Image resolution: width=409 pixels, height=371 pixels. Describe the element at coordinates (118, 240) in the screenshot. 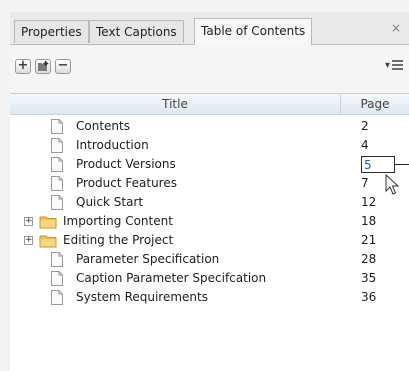

I see `entry-title: Editing the Project` at that location.